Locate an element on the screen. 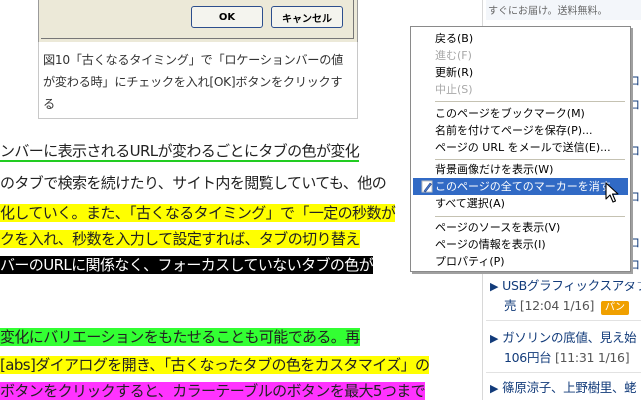 The width and height of the screenshot is (641, 402). article-line-text: ボタンをクリックすると、カラーテーブルのボタンを最大5つまで is located at coordinates (213, 391).